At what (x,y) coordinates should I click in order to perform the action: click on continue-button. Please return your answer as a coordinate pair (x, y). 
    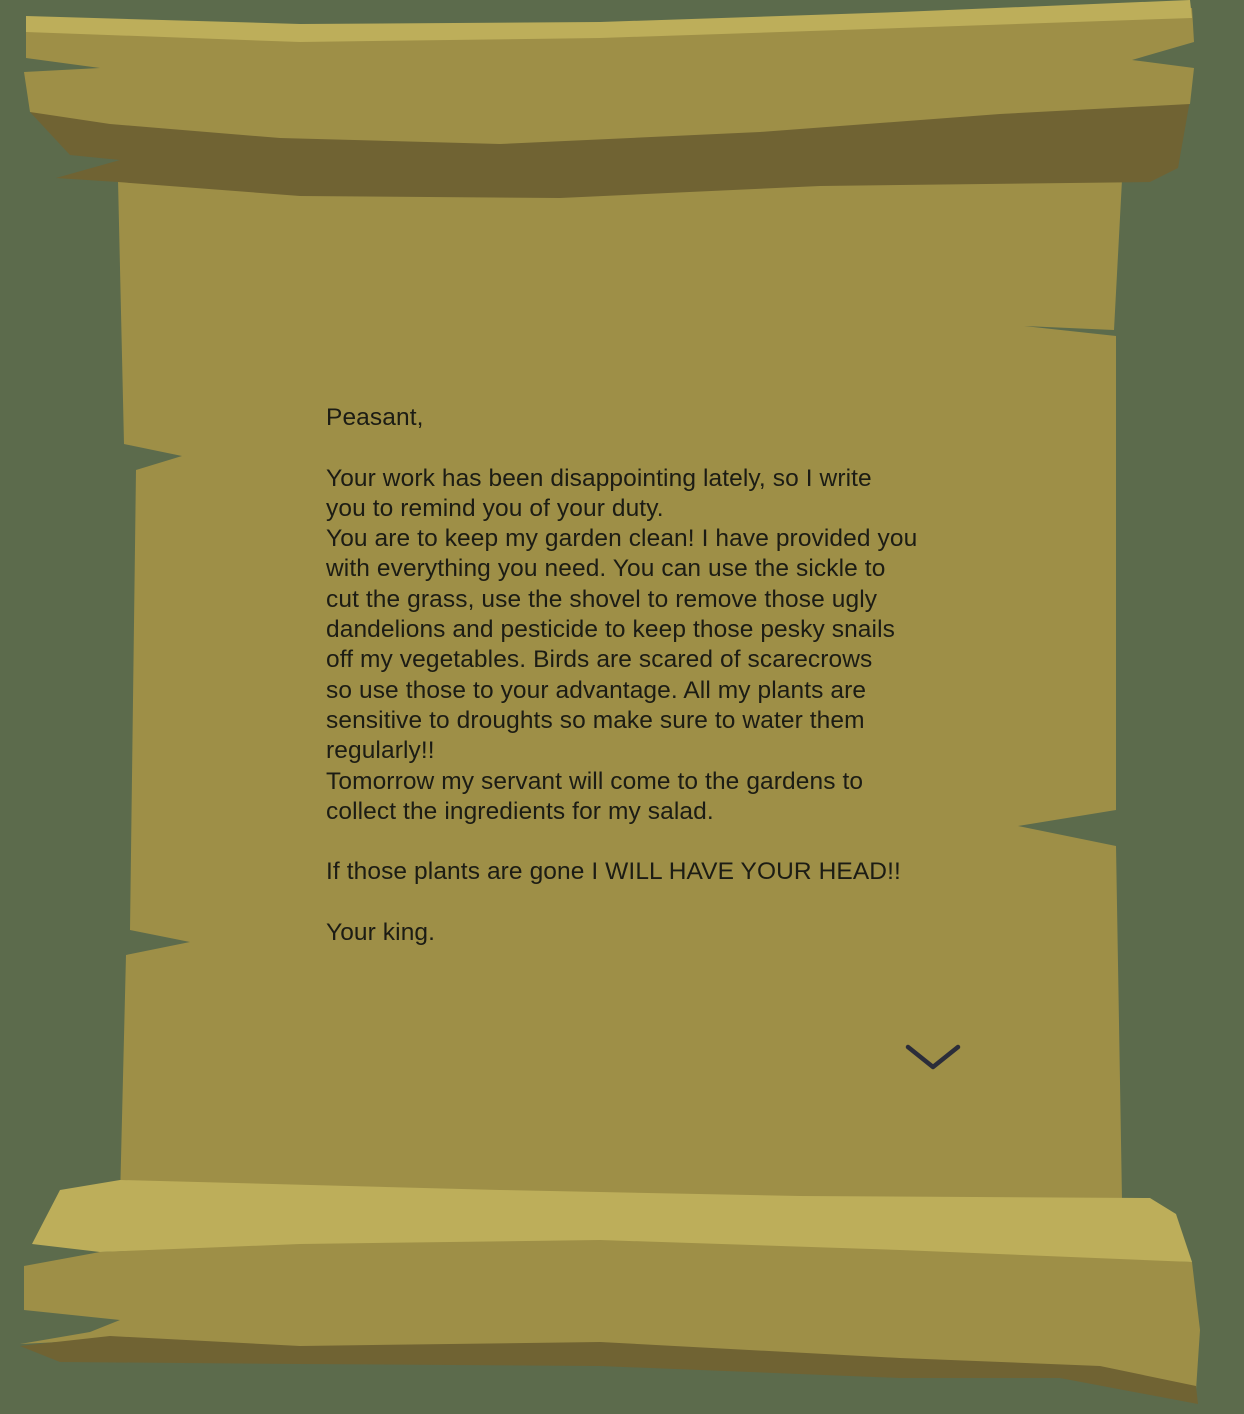
    Looking at the image, I should click on (933, 1055).